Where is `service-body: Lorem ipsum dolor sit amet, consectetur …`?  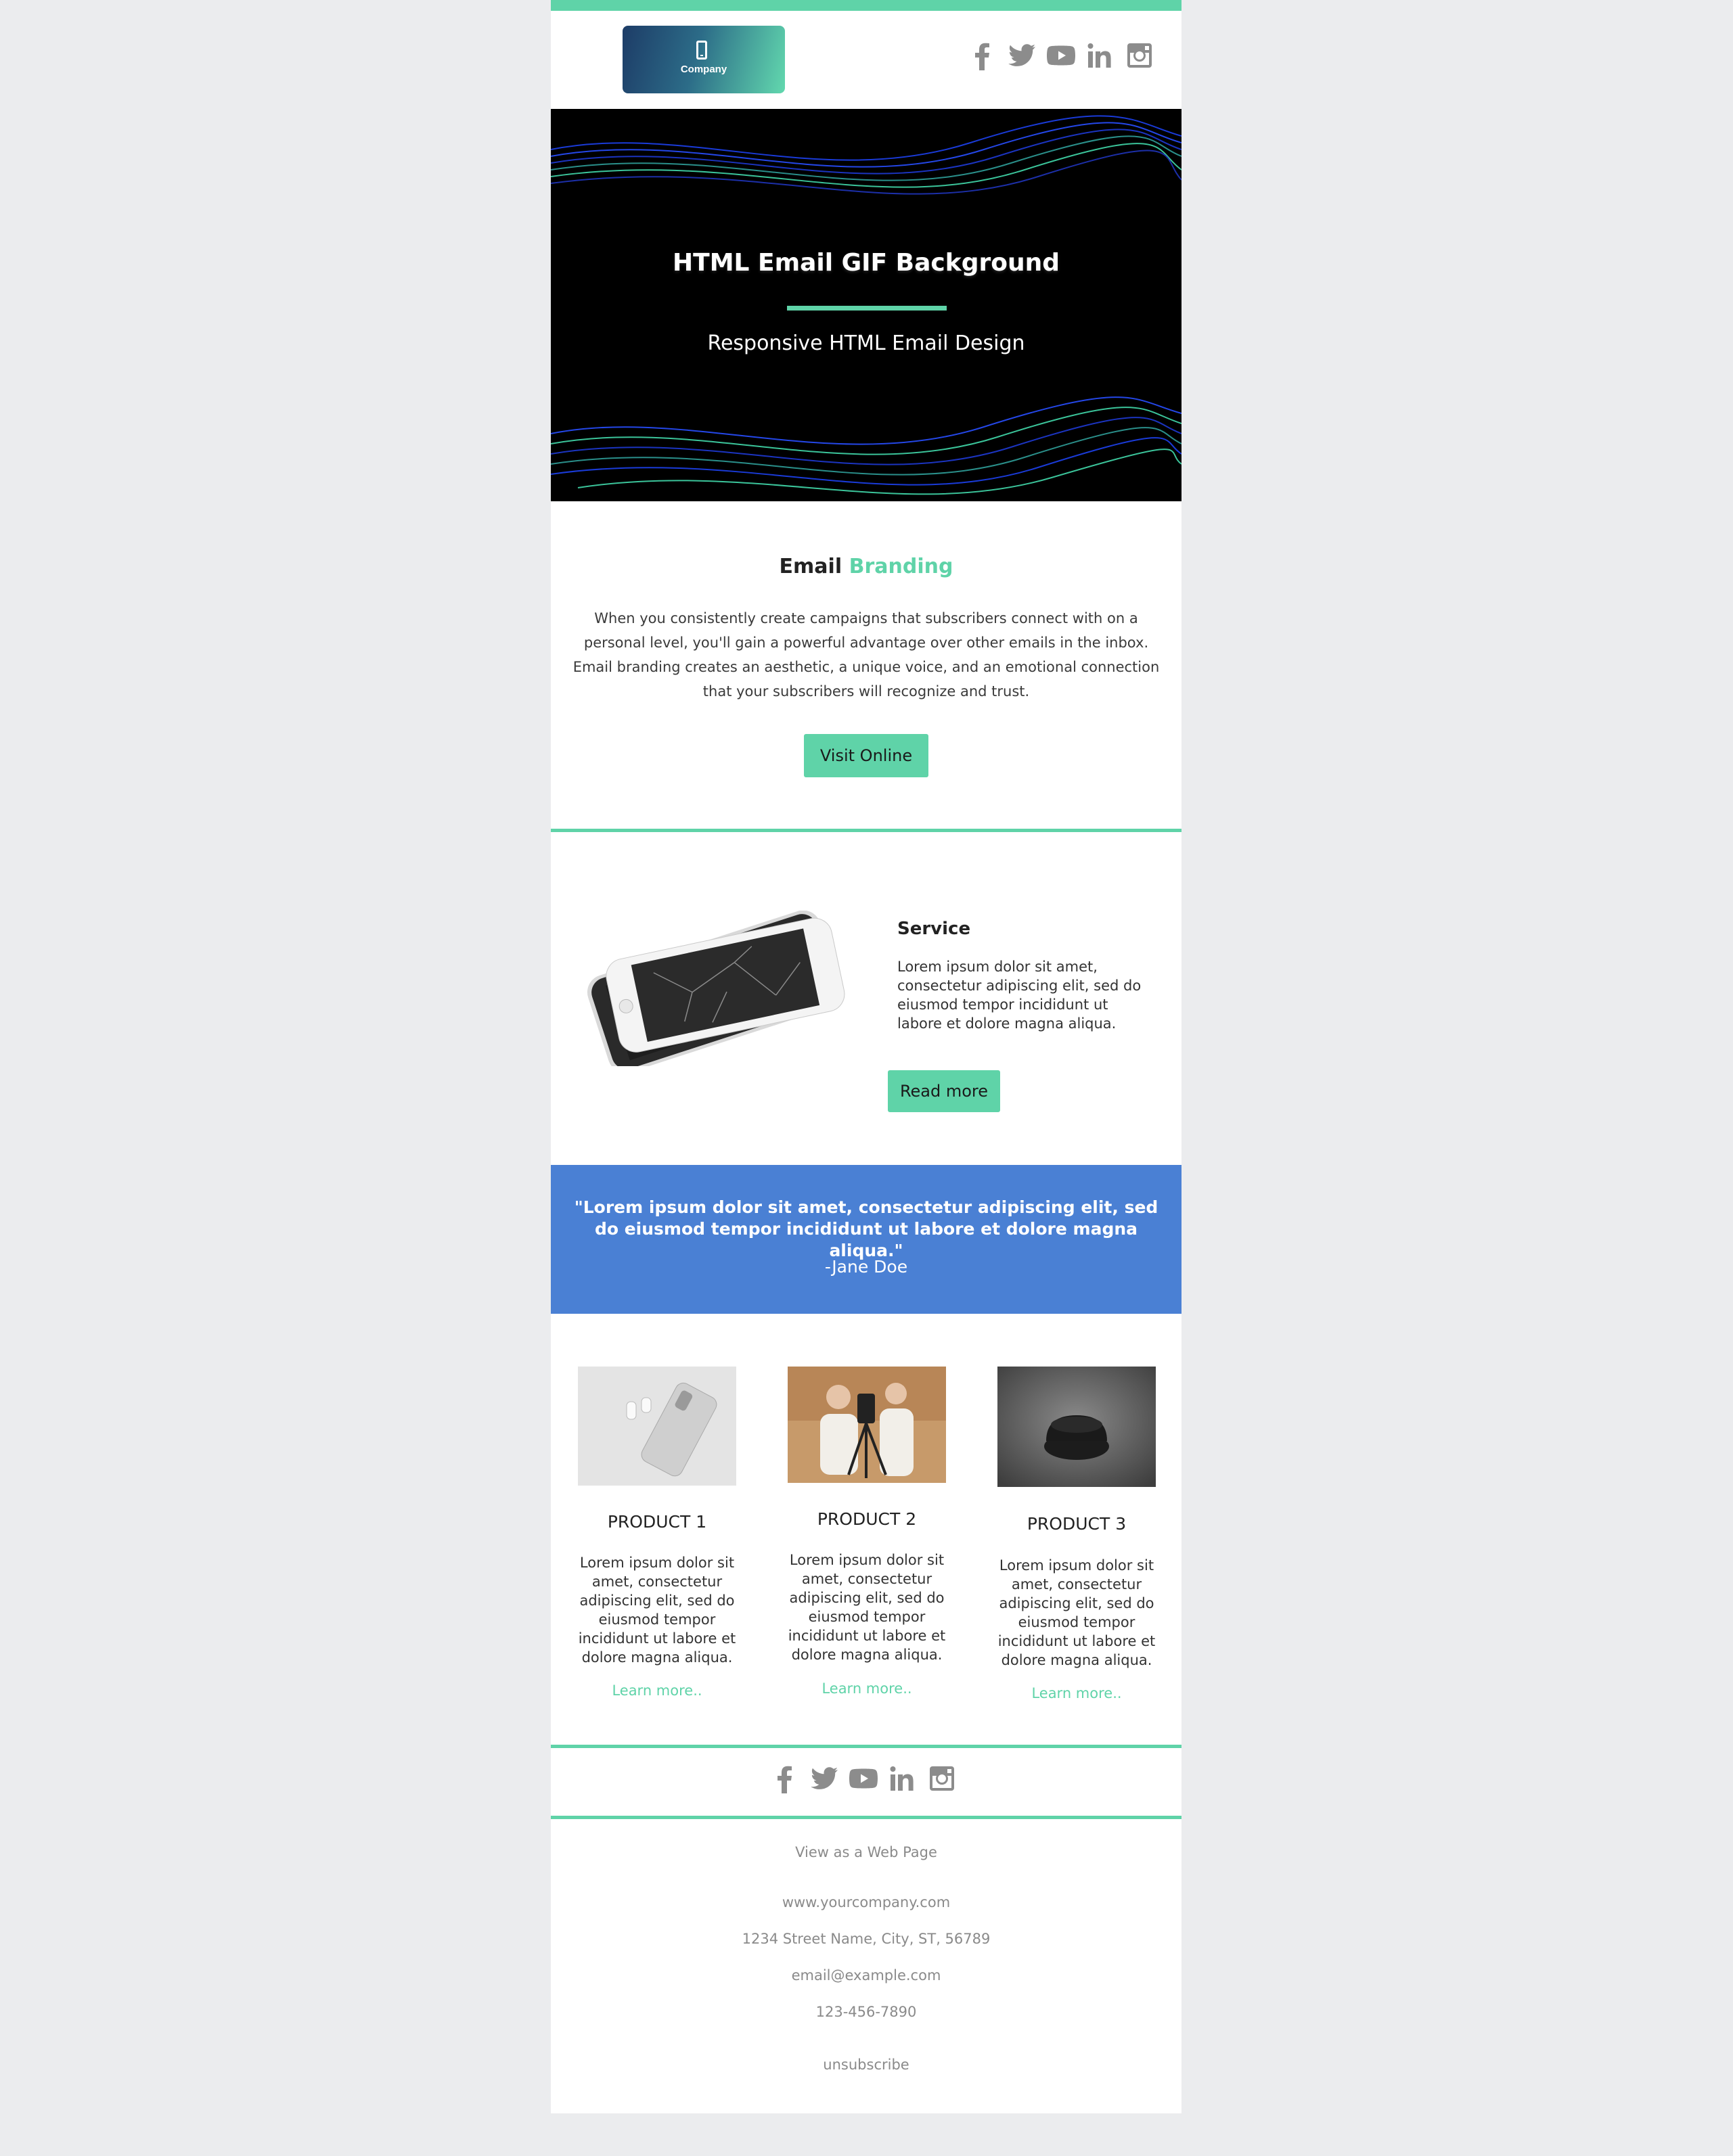 service-body: Lorem ipsum dolor sit amet, consectetur … is located at coordinates (1020, 996).